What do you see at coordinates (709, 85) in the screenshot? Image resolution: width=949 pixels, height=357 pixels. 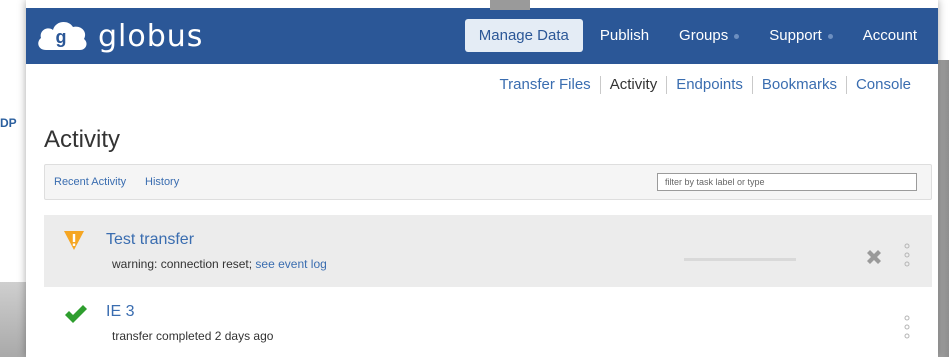 I see `subnav-endpoints: Endpoints` at bounding box center [709, 85].